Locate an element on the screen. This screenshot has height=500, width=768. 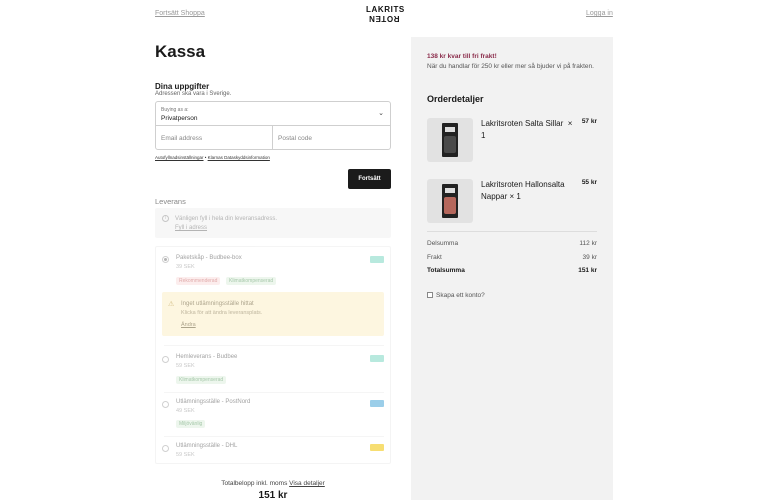
details-title: Dina uppgifter is located at coordinates (182, 86).